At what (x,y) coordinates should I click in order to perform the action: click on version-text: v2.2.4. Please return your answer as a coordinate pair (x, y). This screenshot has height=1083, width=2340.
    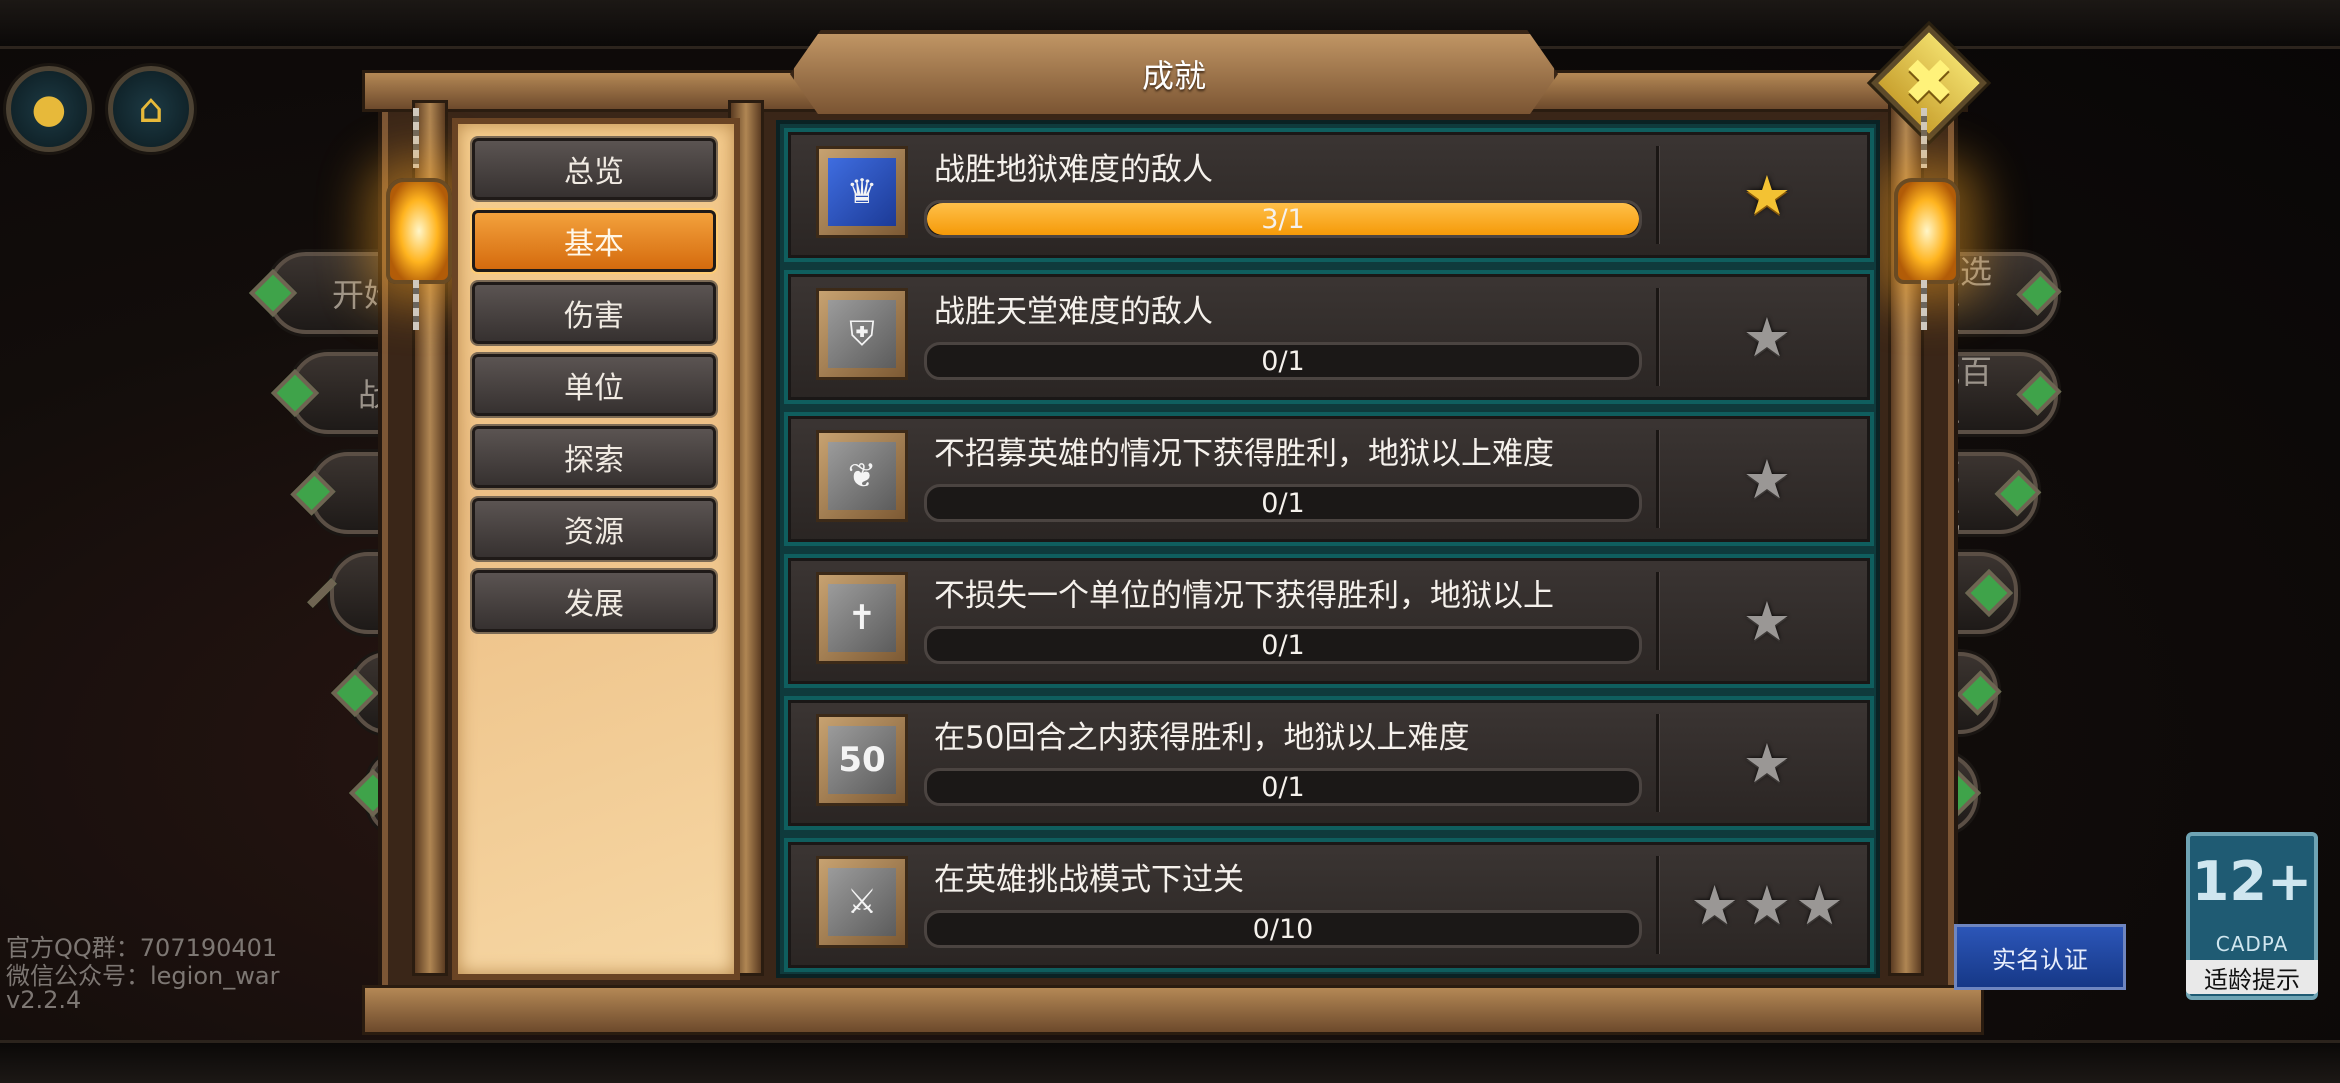
    Looking at the image, I should click on (44, 1000).